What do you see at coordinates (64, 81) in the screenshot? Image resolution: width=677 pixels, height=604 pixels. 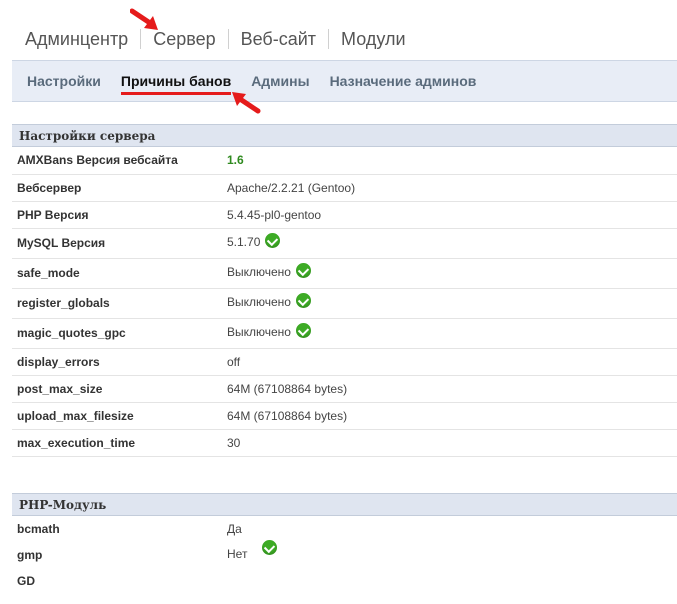 I see `tab-settings: Настройки` at bounding box center [64, 81].